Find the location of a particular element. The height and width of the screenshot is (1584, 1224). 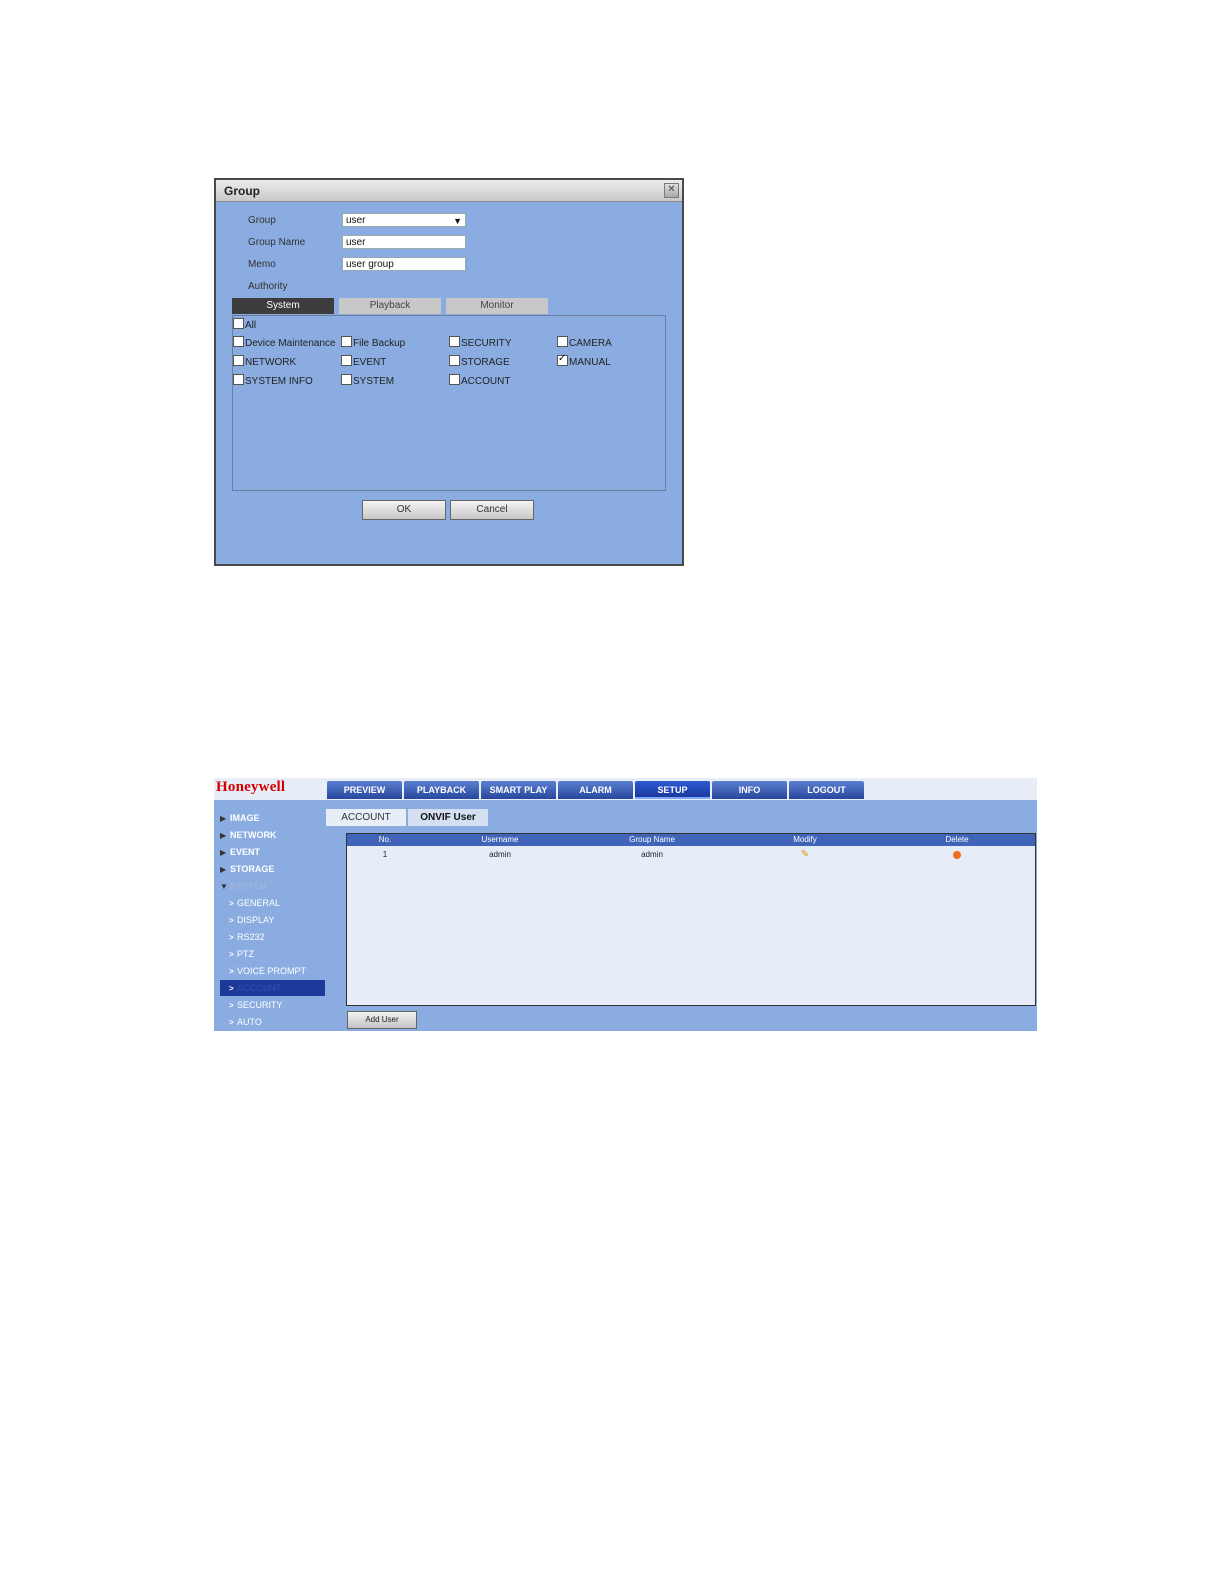

sidebar-item-storage: ▶ STORAGE is located at coordinates (272, 869).